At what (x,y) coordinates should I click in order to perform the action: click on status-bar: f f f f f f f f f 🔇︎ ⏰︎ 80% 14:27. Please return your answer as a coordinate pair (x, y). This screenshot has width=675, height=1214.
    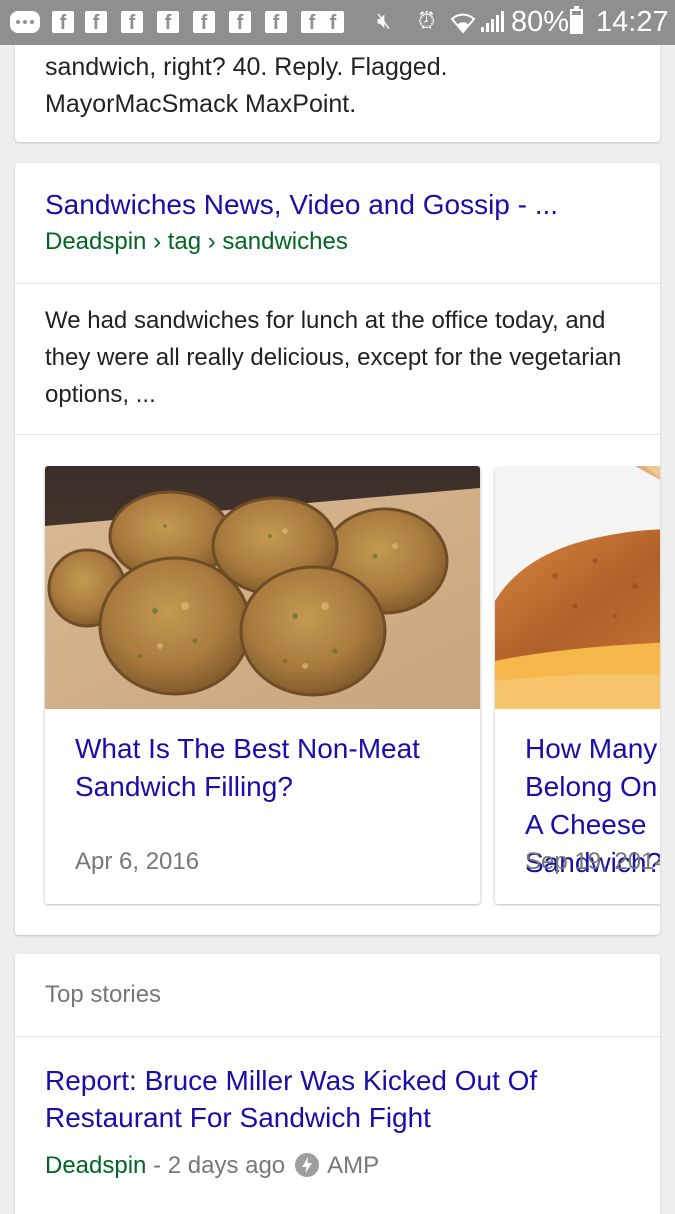
    Looking at the image, I should click on (337, 22).